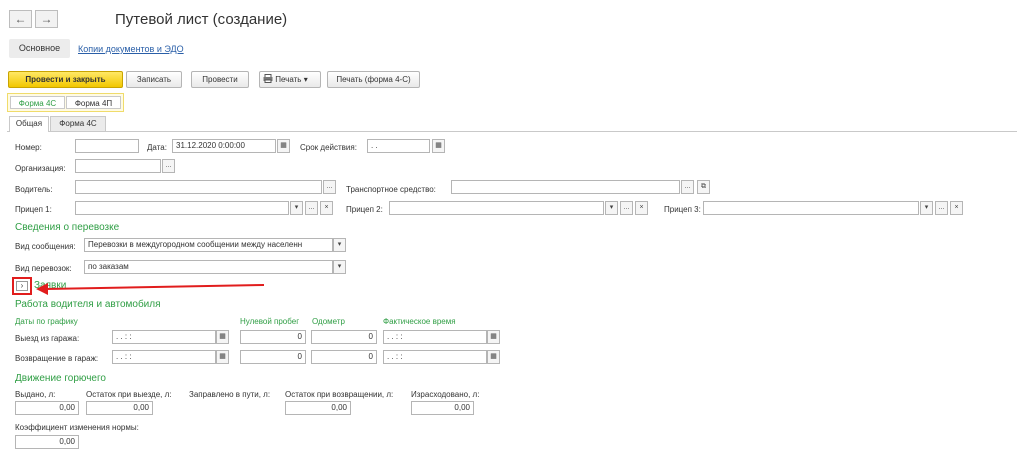  I want to click on fuel-remain-out-field: 0,00, so click(119, 408).